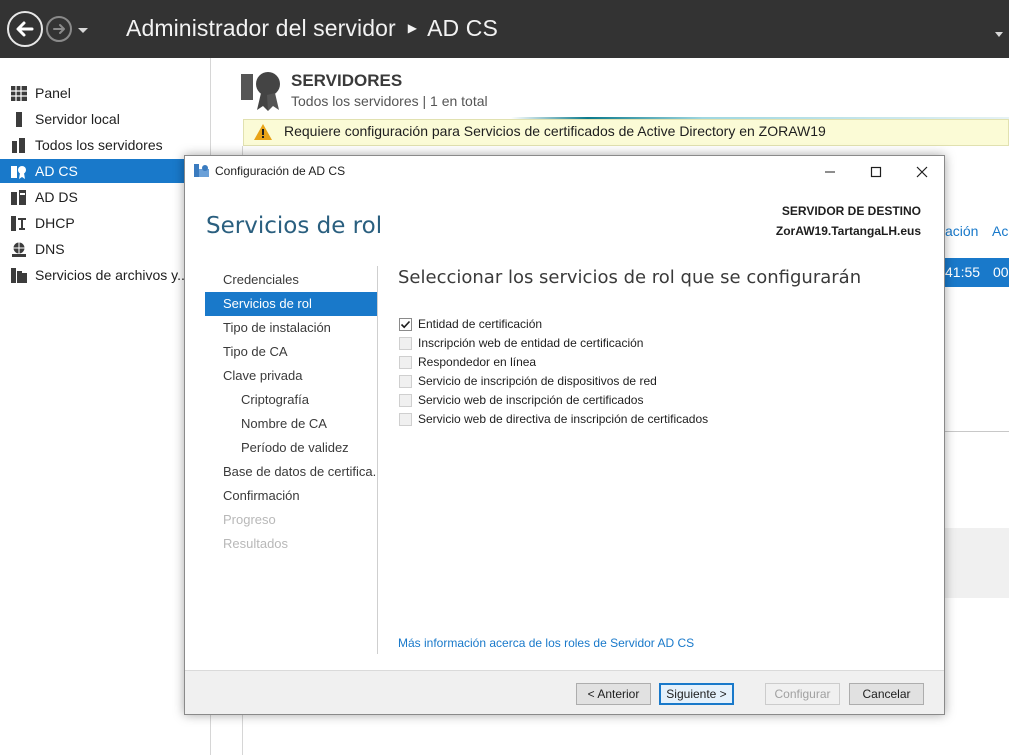 The image size is (1009, 755). I want to click on step-confirmation: Confirmación, so click(291, 496).